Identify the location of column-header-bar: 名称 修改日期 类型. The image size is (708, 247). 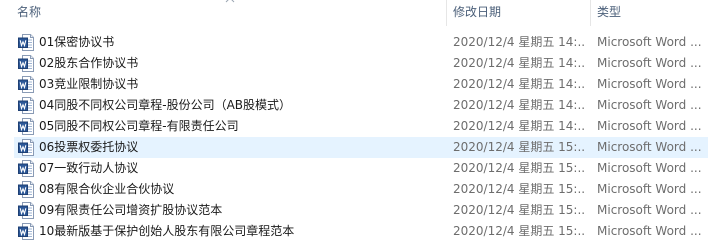
(354, 13).